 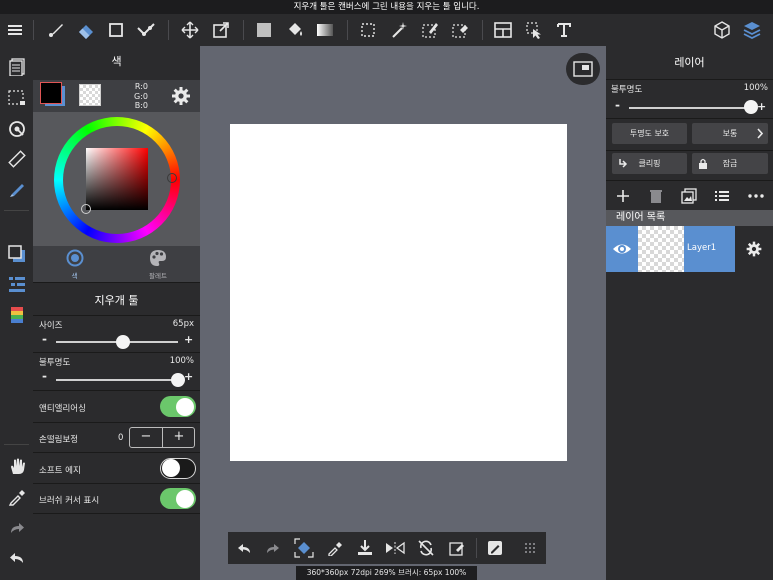 I want to click on operation-tool-icon, so click(x=534, y=30).